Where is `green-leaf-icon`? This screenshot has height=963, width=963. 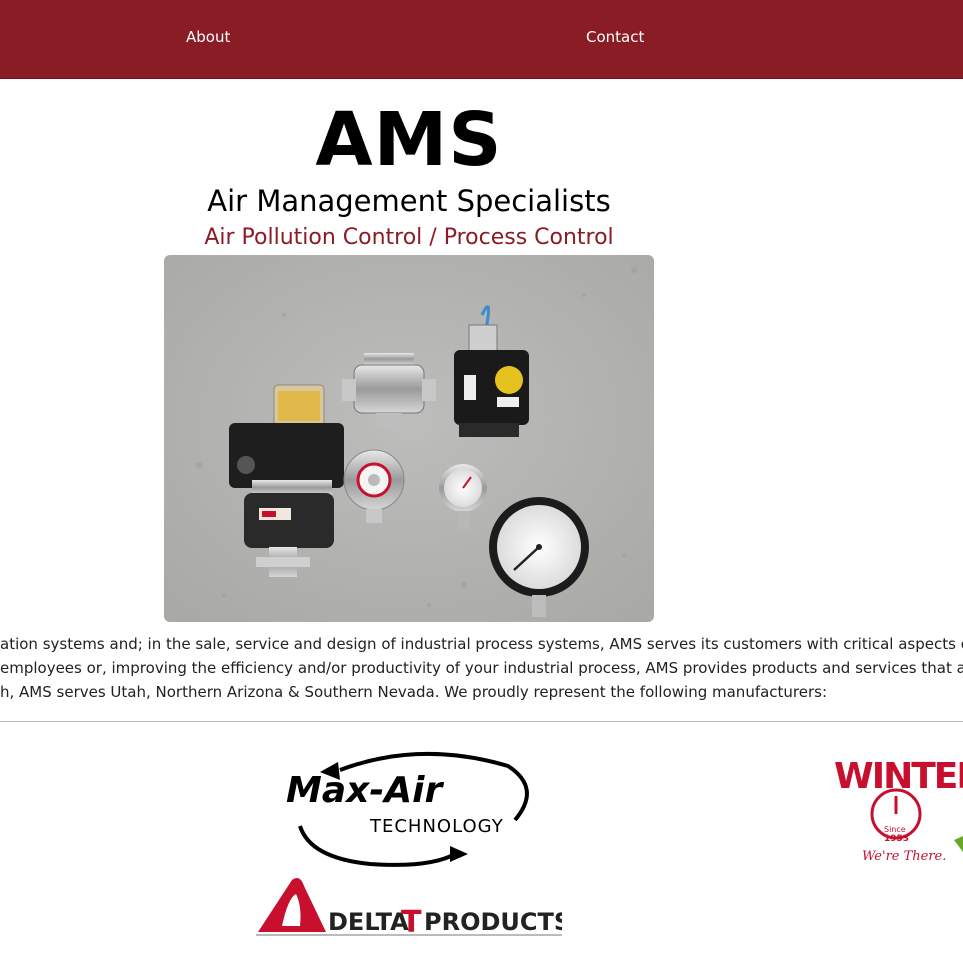
green-leaf-icon is located at coordinates (958, 844).